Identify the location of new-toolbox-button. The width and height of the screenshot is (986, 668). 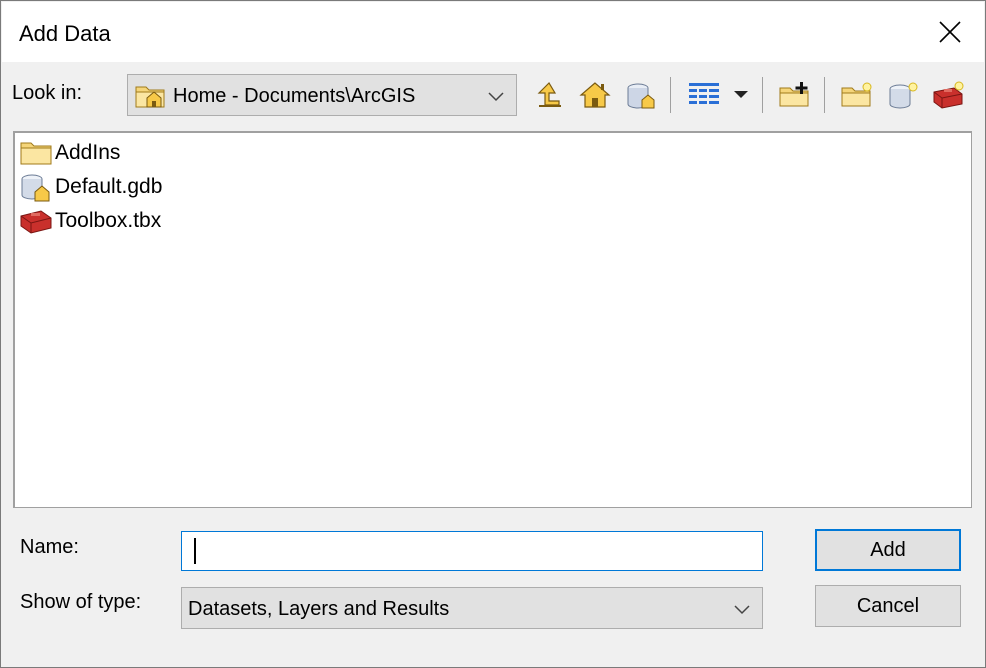
(948, 95).